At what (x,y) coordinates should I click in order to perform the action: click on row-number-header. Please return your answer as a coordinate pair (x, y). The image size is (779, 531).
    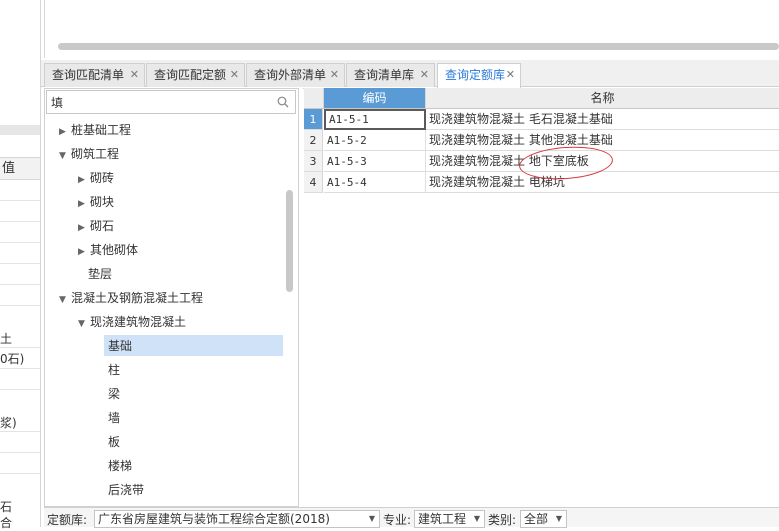
    Looking at the image, I should click on (314, 98).